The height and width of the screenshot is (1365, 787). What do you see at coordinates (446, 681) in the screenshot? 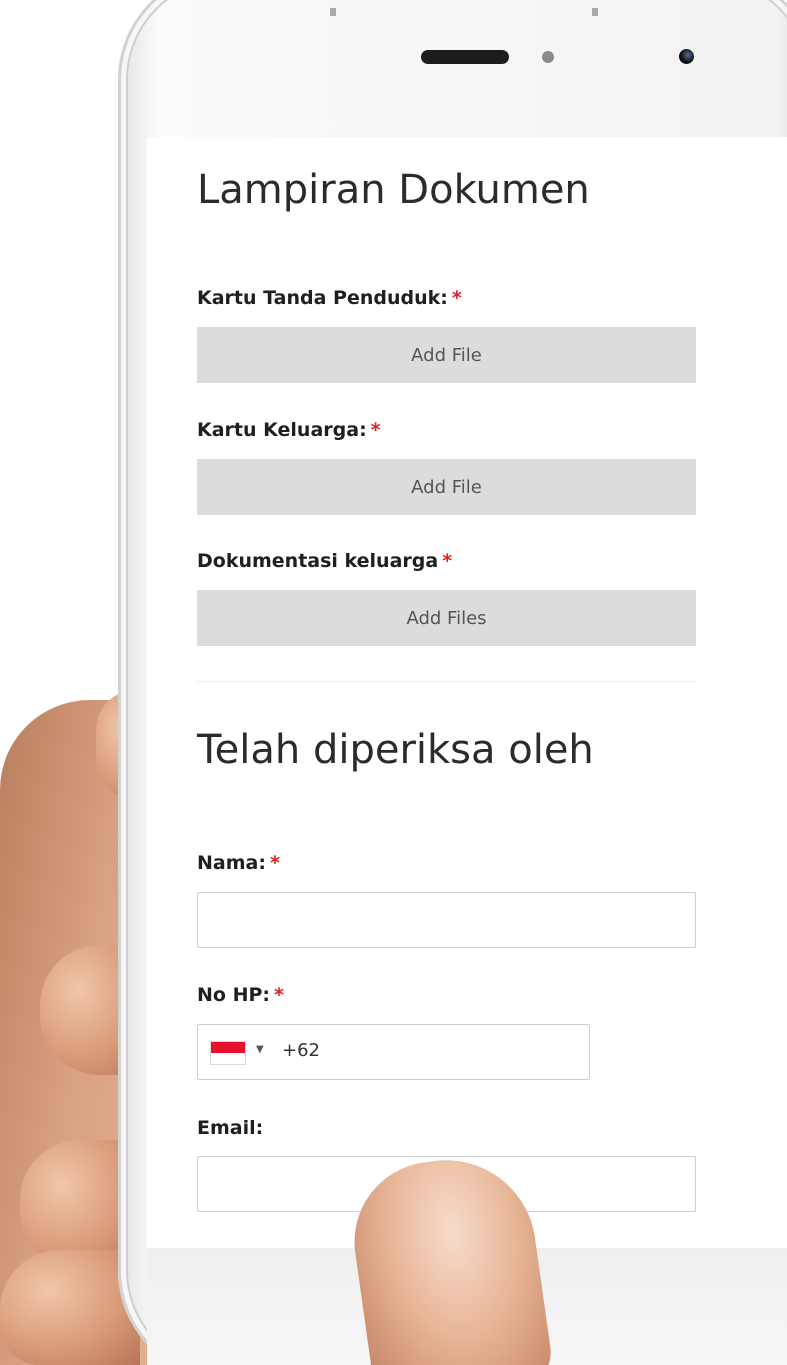
I see `section-divider` at bounding box center [446, 681].